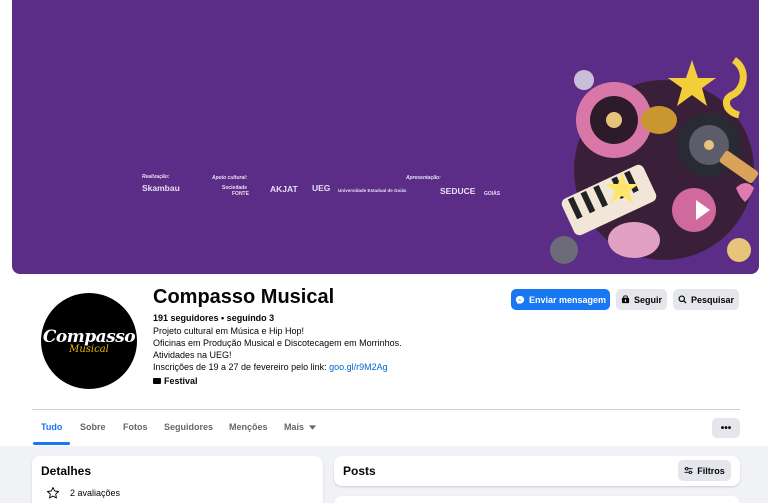 The height and width of the screenshot is (503, 768). I want to click on details-title: Detalhes, so click(66, 471).